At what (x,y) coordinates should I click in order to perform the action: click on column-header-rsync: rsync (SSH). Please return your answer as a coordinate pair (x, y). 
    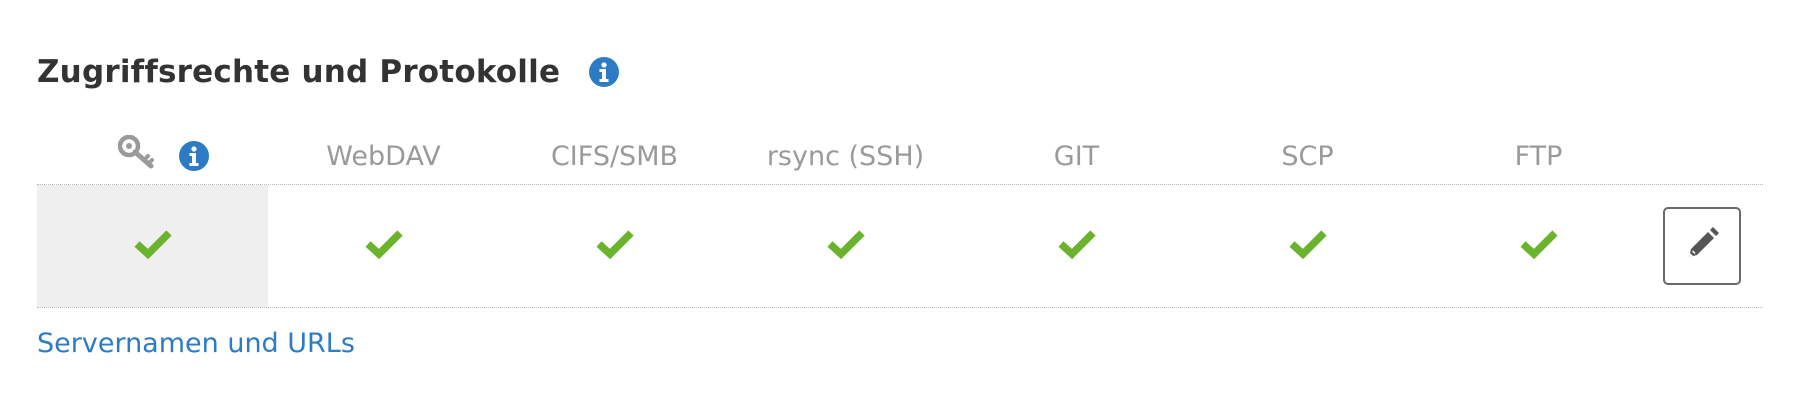
    Looking at the image, I should click on (845, 156).